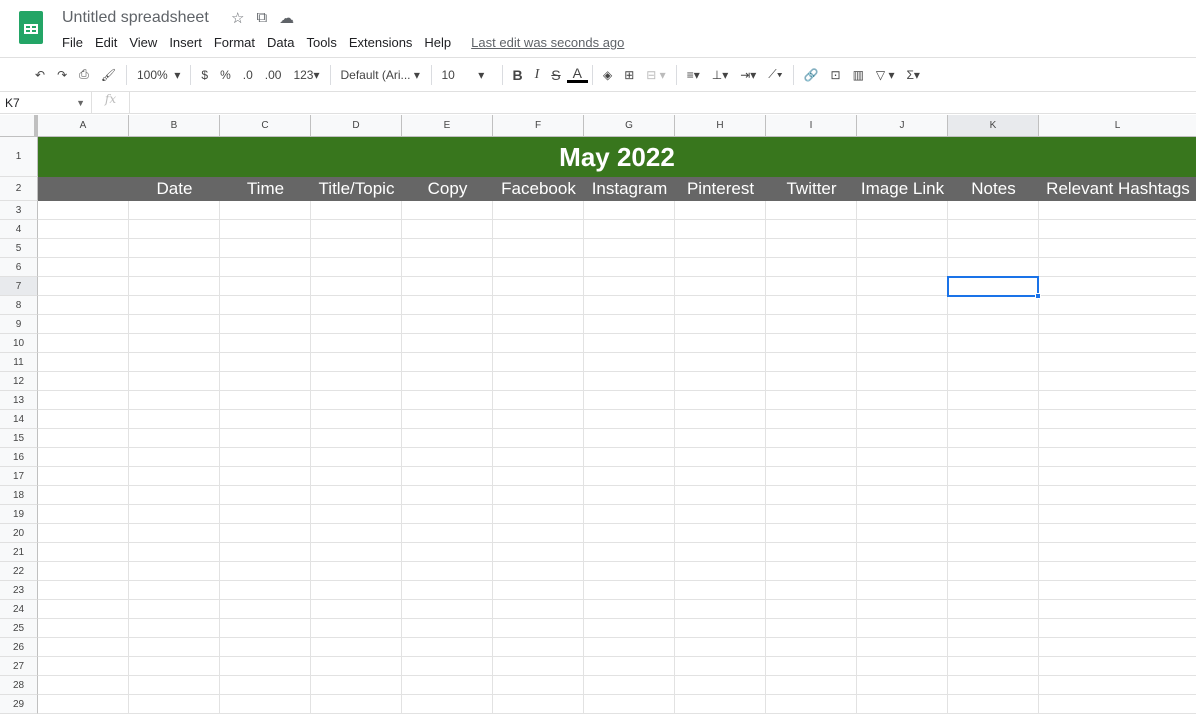 This screenshot has width=1196, height=714. Describe the element at coordinates (811, 628) in the screenshot. I see `cell-I25` at that location.